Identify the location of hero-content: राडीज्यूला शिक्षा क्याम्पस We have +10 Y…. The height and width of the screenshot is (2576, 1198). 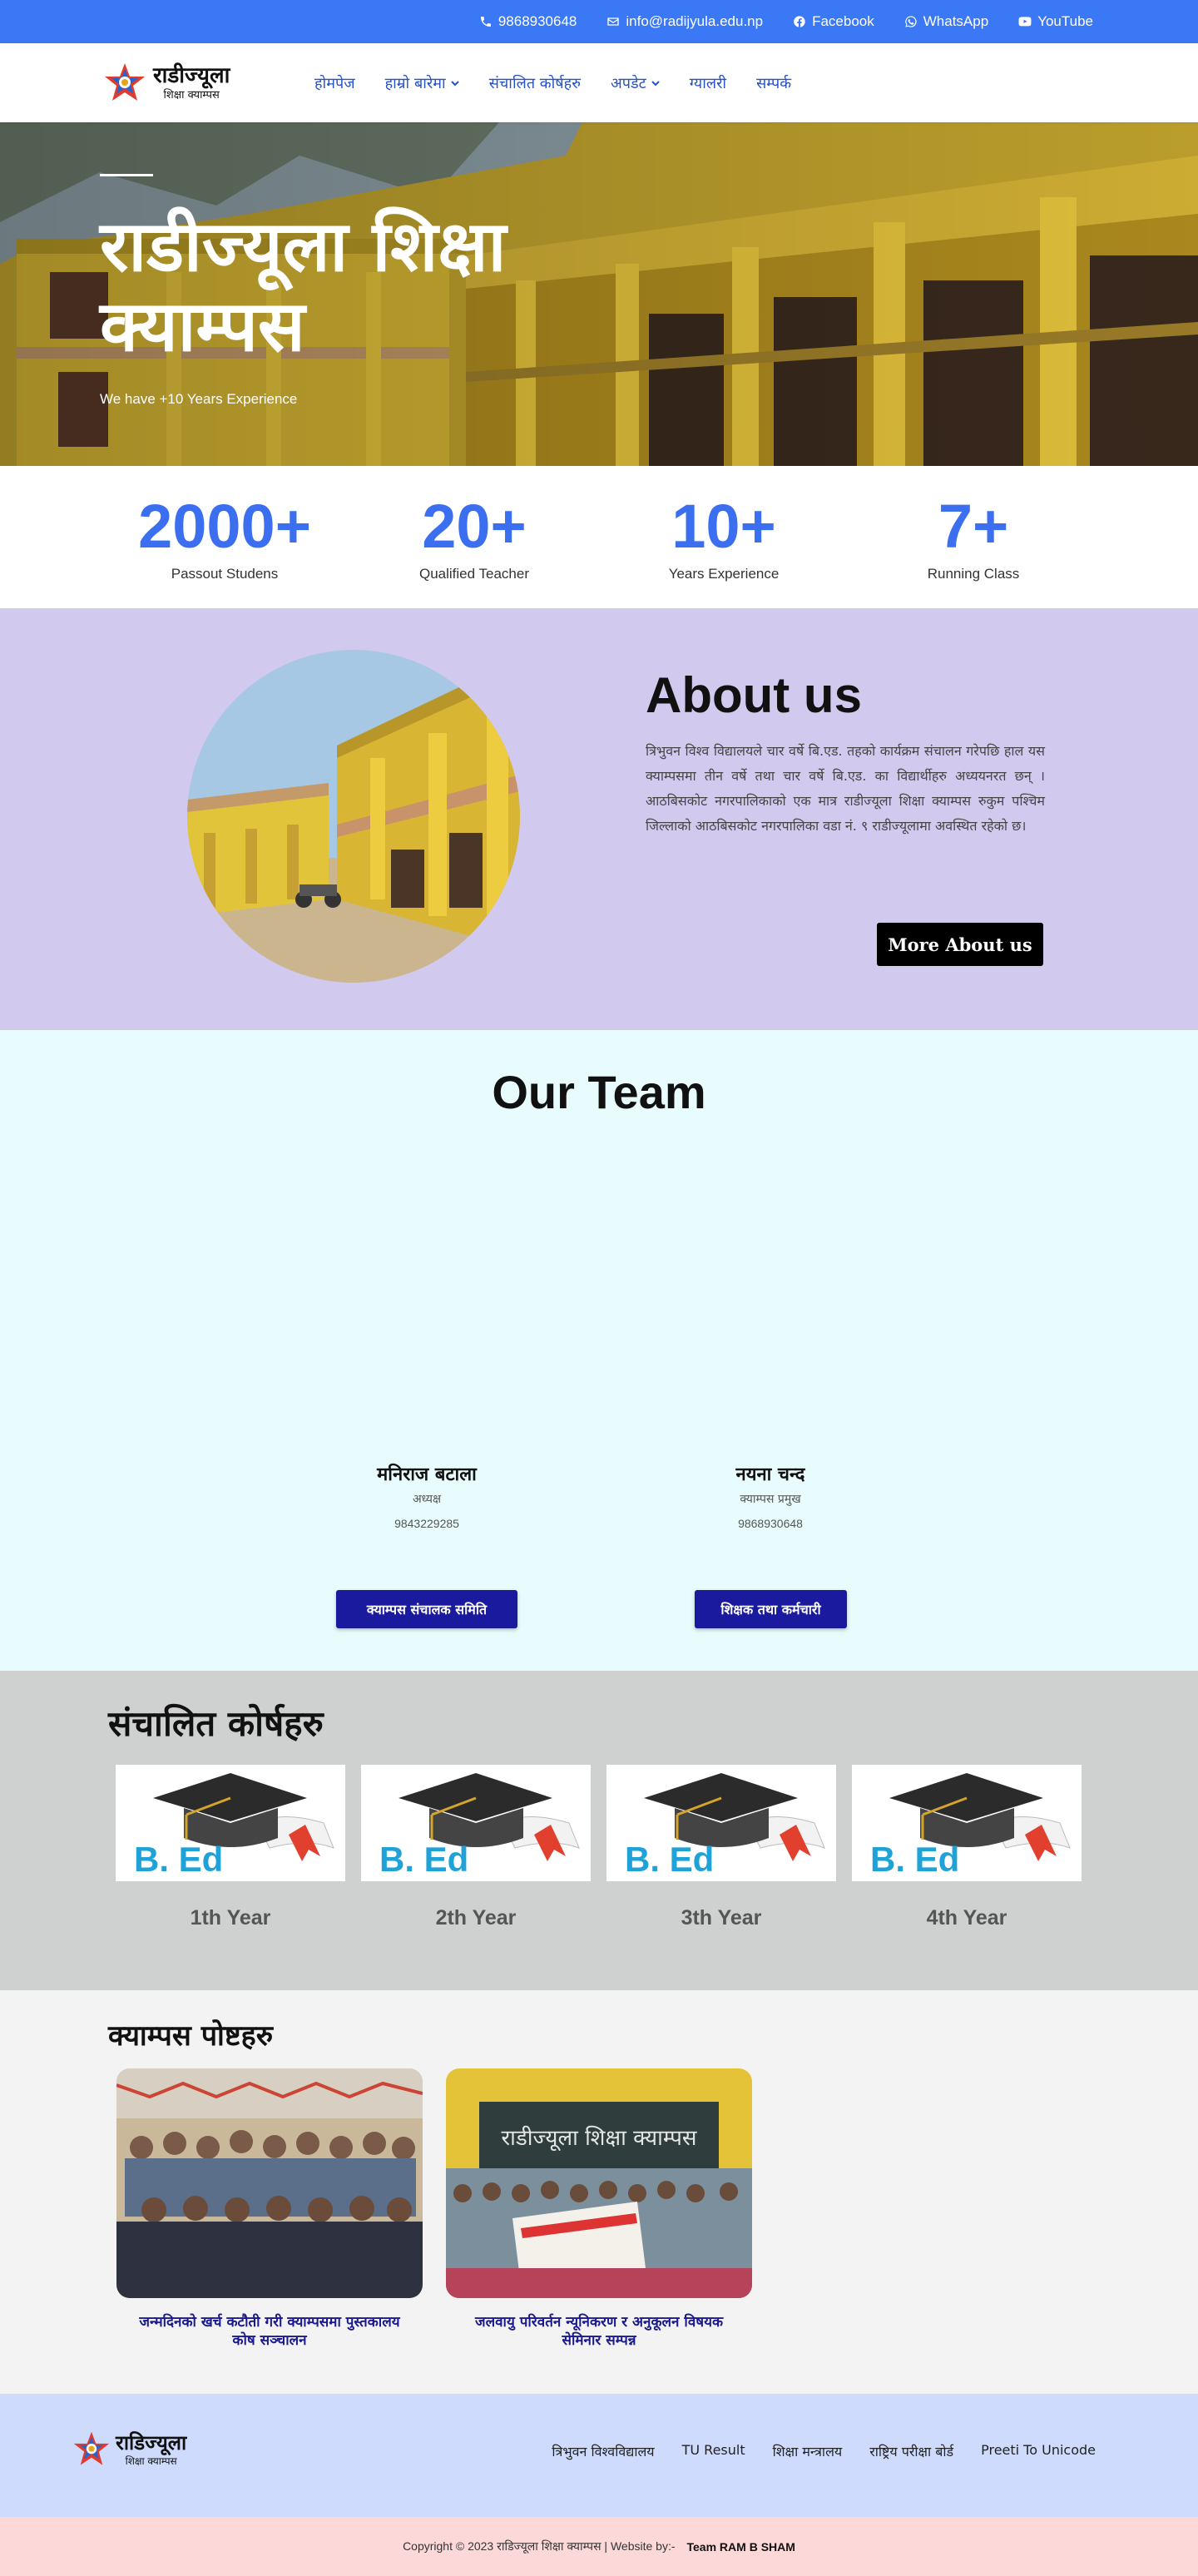
(366, 291).